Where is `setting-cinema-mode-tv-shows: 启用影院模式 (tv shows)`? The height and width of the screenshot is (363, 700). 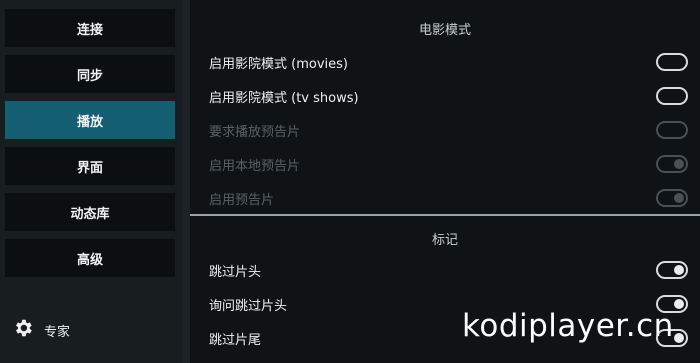
setting-cinema-mode-tv-shows: 启用影院模式 (tv shows) is located at coordinates (445, 96).